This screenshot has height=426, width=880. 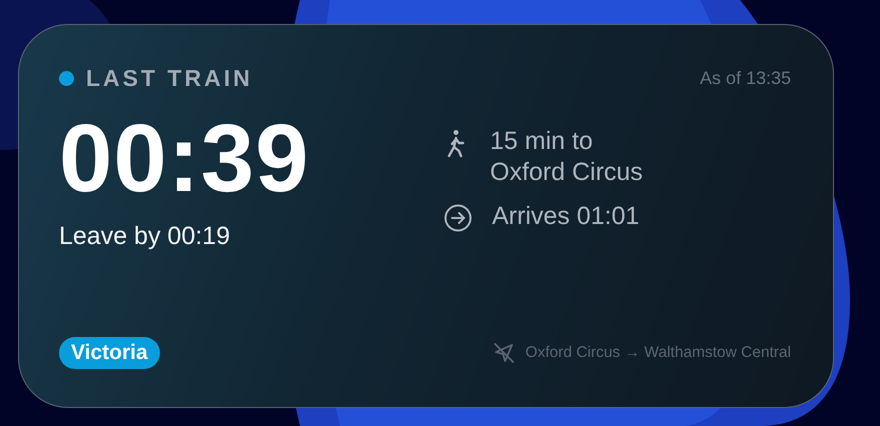 What do you see at coordinates (566, 216) in the screenshot?
I see `detail-text: Arrives 01:01` at bounding box center [566, 216].